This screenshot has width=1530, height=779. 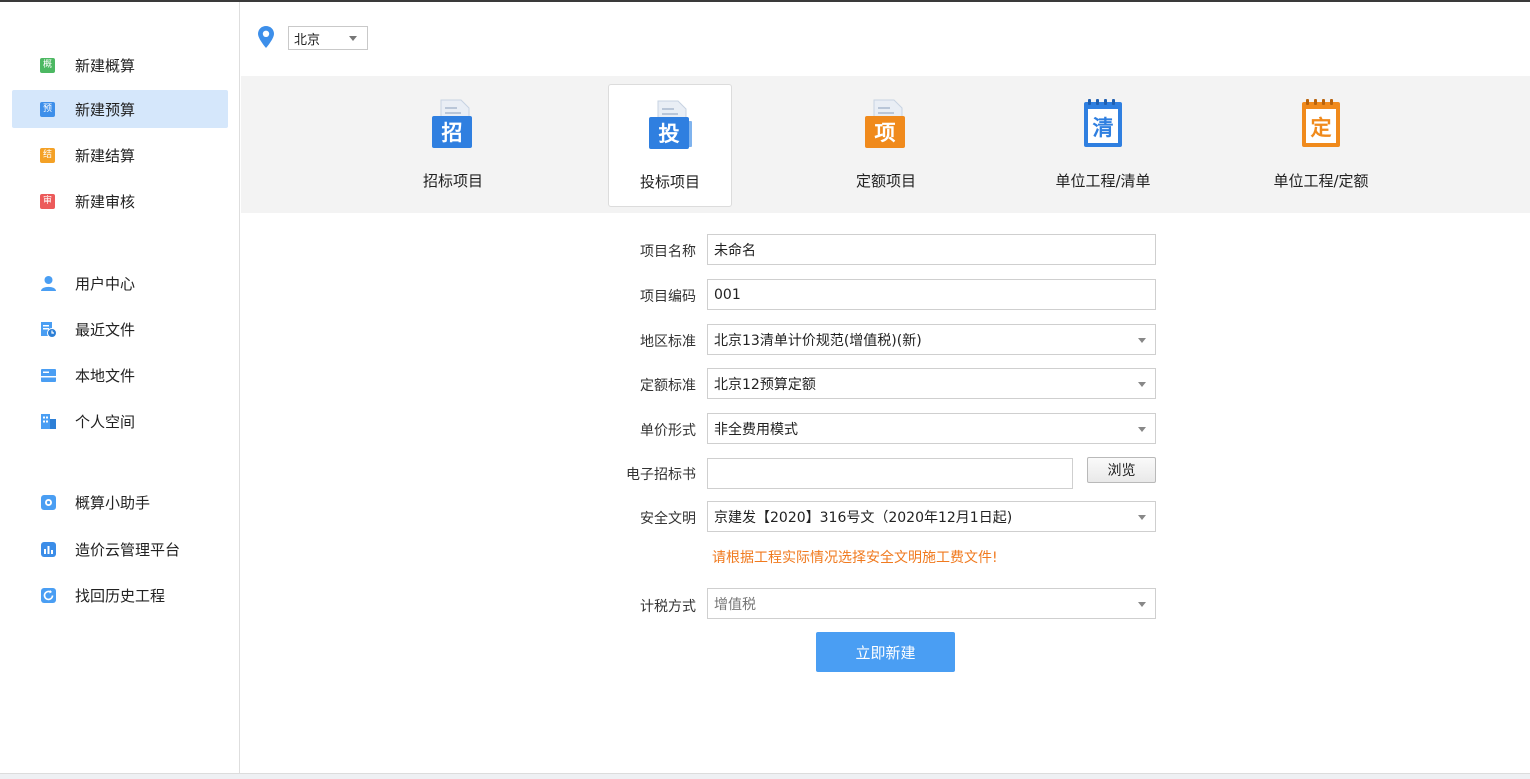 I want to click on safety-select: 京建发【2020】316号文（2020年12月1日起), so click(x=931, y=516).